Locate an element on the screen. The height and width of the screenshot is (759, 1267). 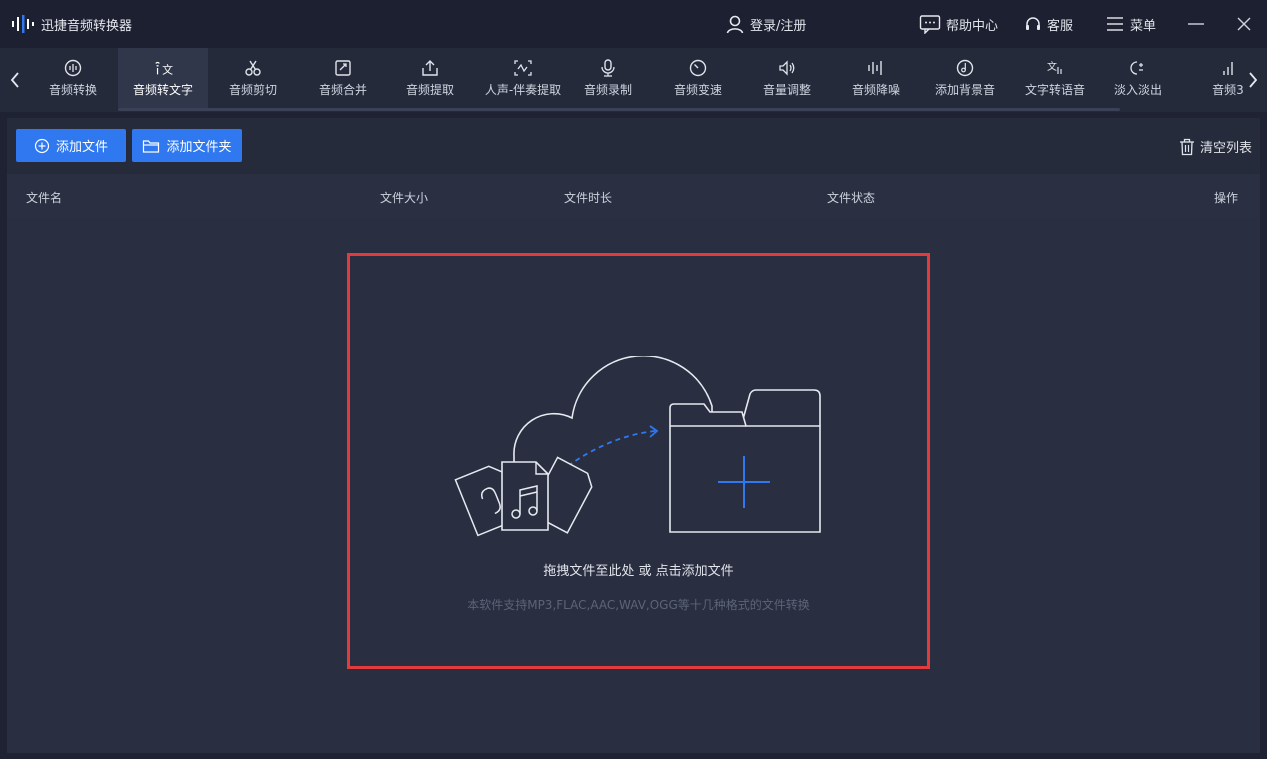
text-to-speech-icon: 文 is located at coordinates (1055, 68).